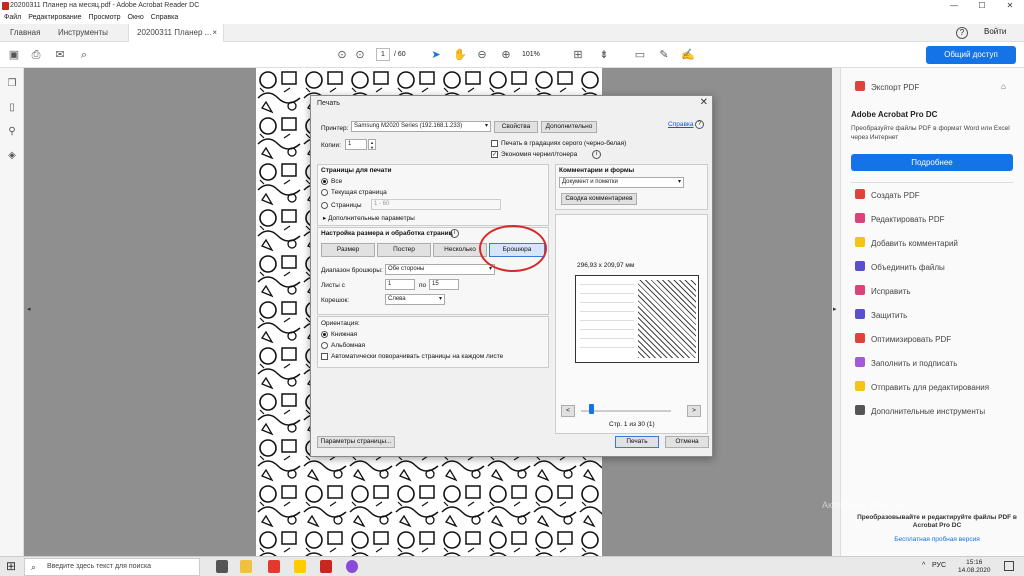  Describe the element at coordinates (436, 204) in the screenshot. I see `page-range-input: 1 - 60` at that location.